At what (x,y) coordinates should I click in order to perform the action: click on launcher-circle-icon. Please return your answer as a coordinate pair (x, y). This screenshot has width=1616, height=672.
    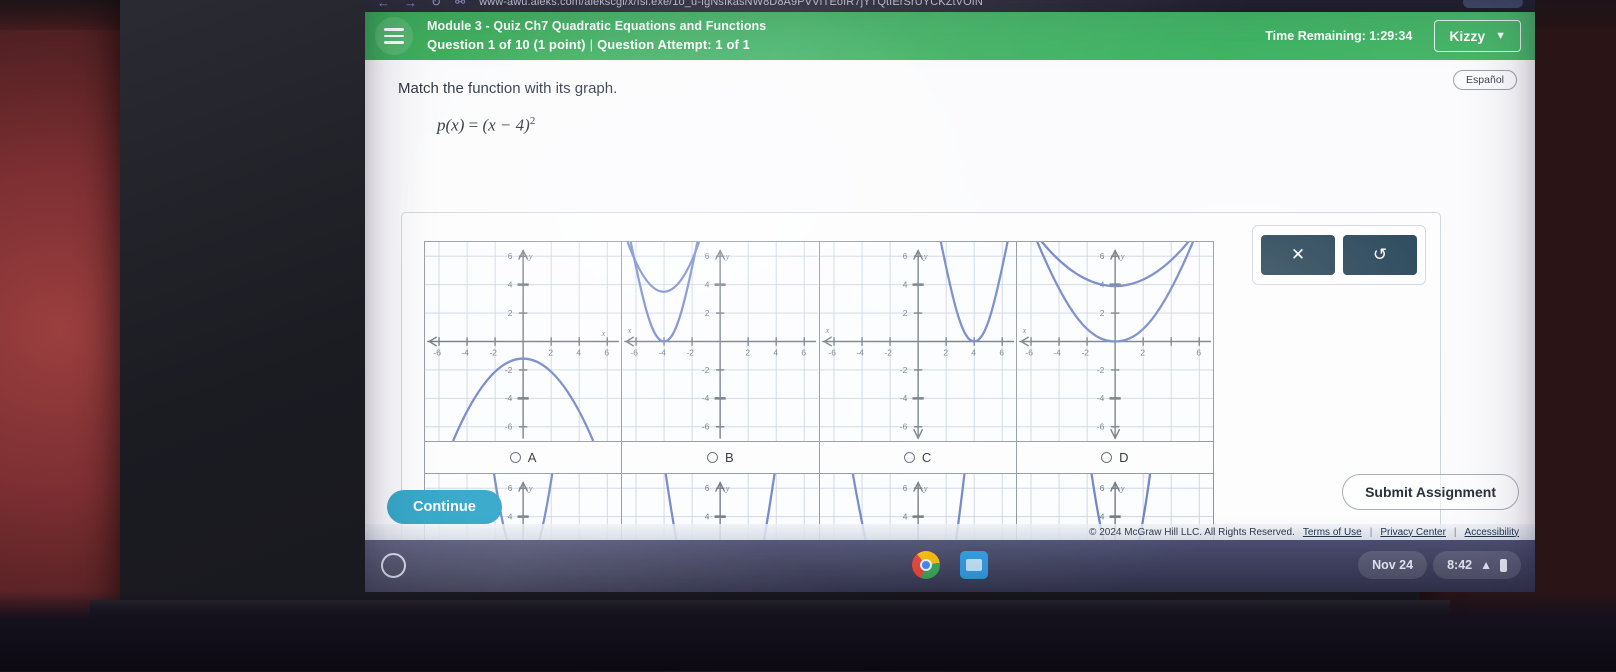
    Looking at the image, I should click on (393, 565).